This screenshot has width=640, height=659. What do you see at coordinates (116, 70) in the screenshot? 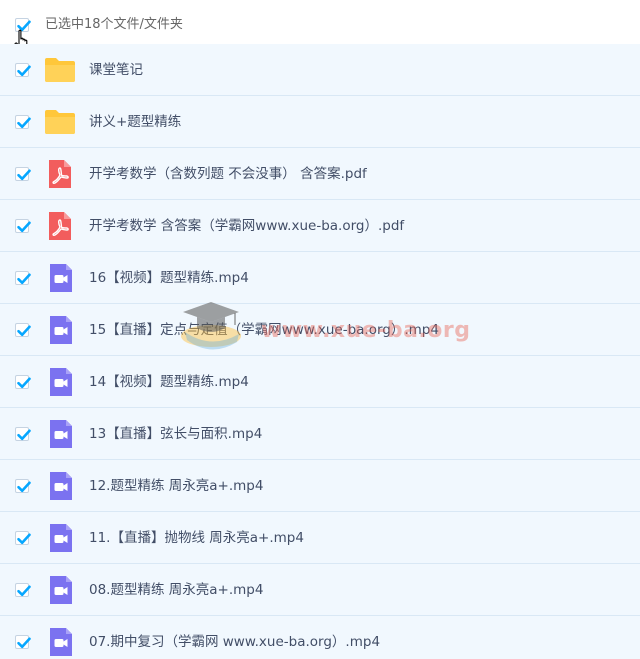
I see `file-name: 课堂笔记` at bounding box center [116, 70].